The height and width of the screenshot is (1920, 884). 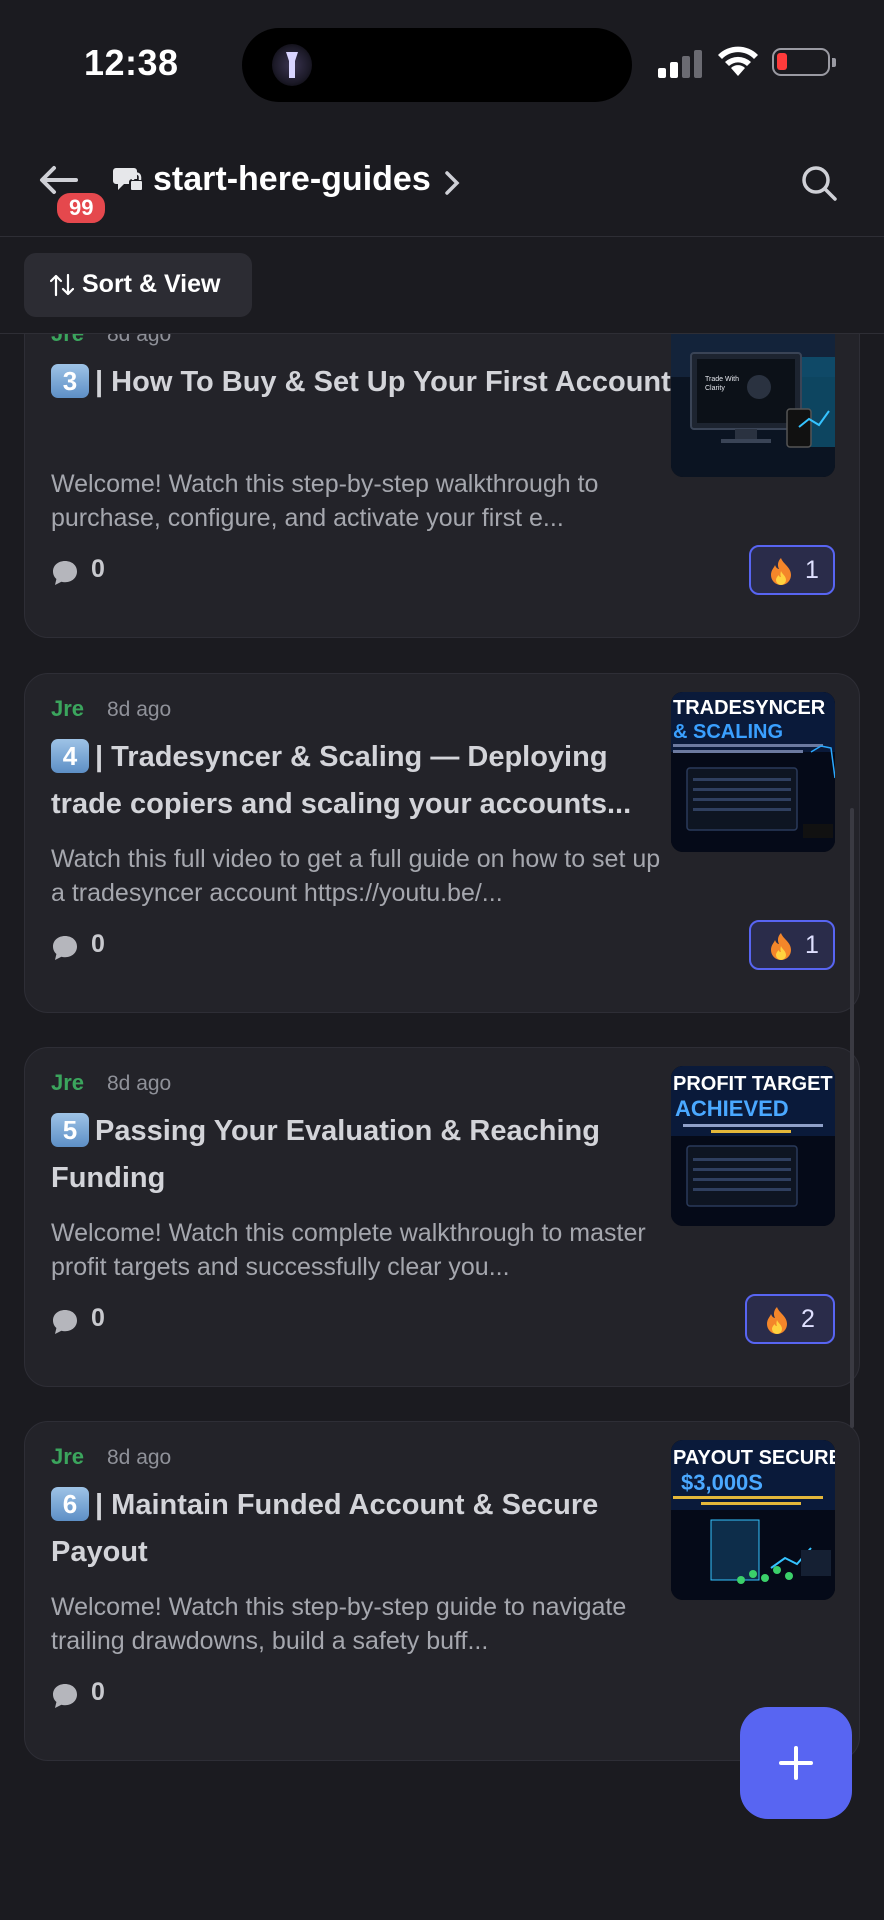 What do you see at coordinates (70, 1504) in the screenshot?
I see `keycap-number: 6` at bounding box center [70, 1504].